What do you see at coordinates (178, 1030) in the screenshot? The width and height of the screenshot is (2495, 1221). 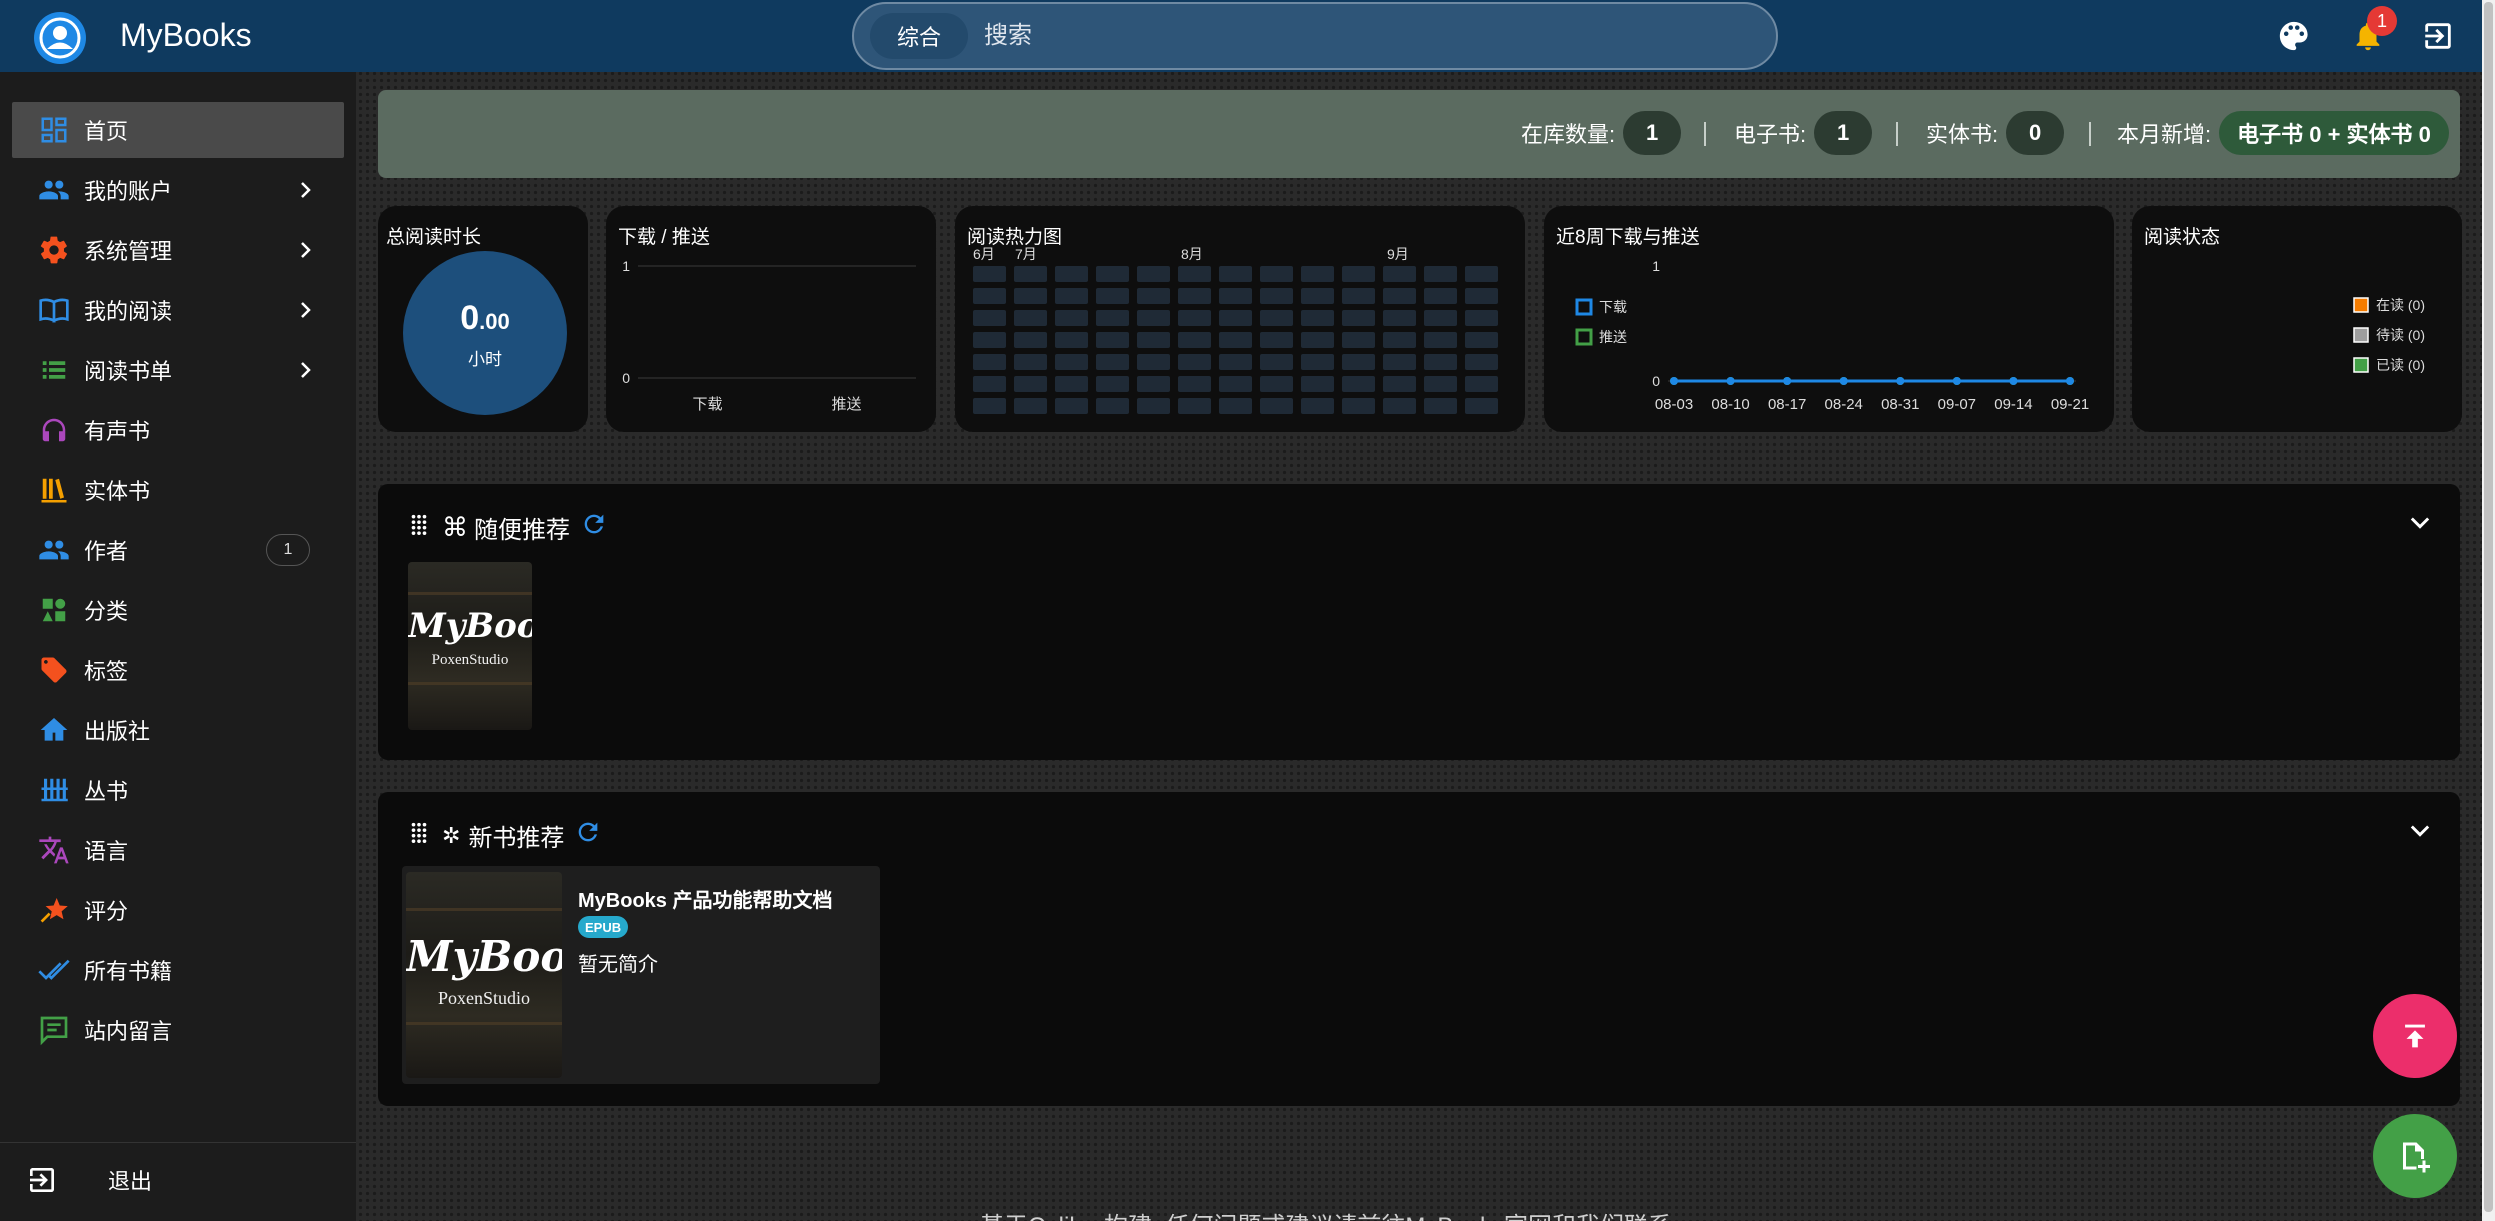 I see `sidebar-item-messages: 站内留言` at bounding box center [178, 1030].